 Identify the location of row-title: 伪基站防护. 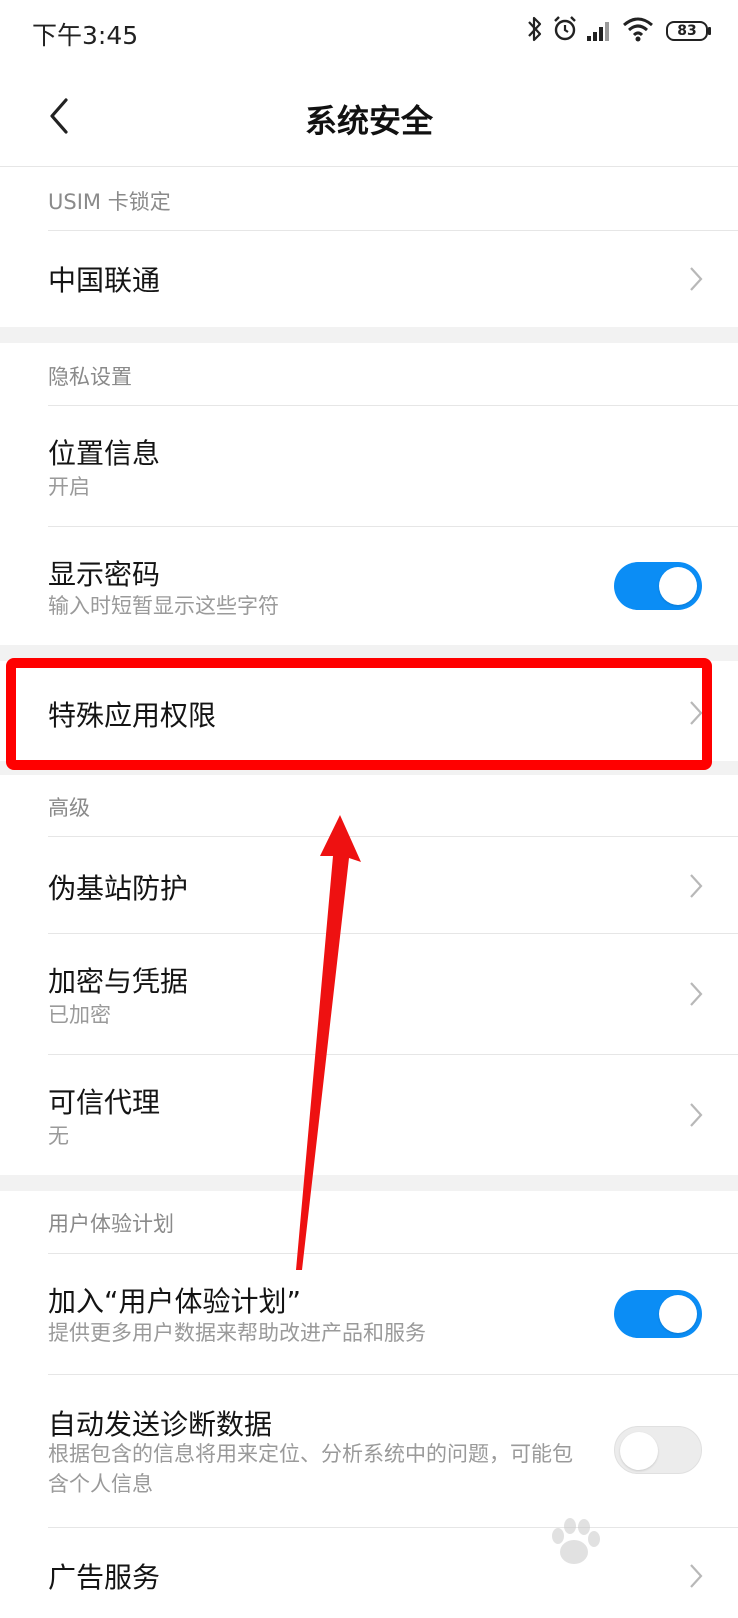
(118, 888).